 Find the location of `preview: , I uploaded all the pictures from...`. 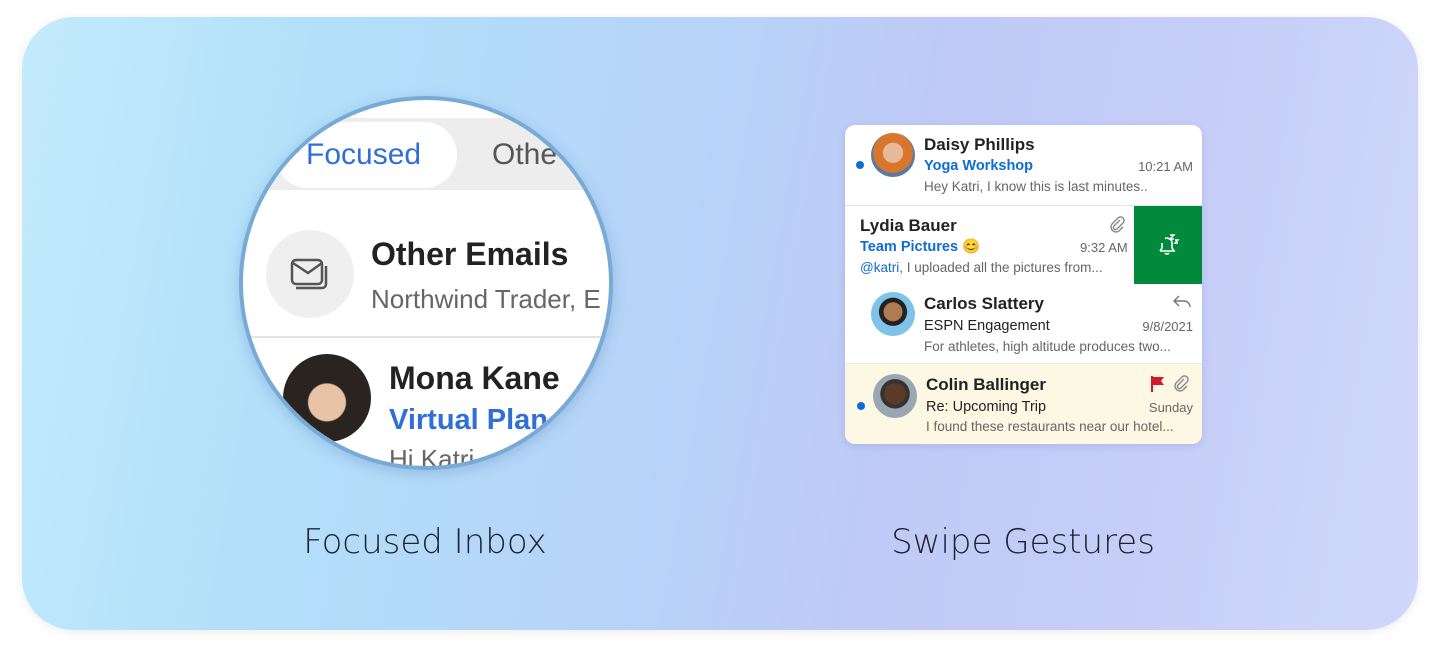

preview: , I uploaded all the pictures from... is located at coordinates (1001, 267).